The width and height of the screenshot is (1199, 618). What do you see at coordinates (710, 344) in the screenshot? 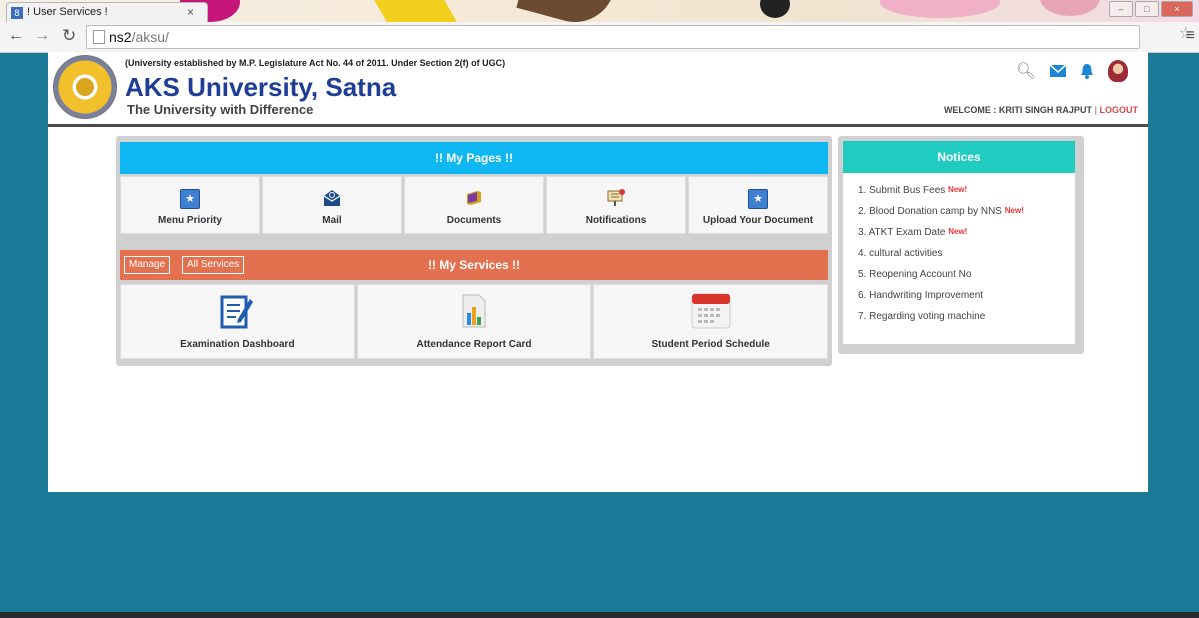
I see `service-card-label: Student Period Schedule` at bounding box center [710, 344].